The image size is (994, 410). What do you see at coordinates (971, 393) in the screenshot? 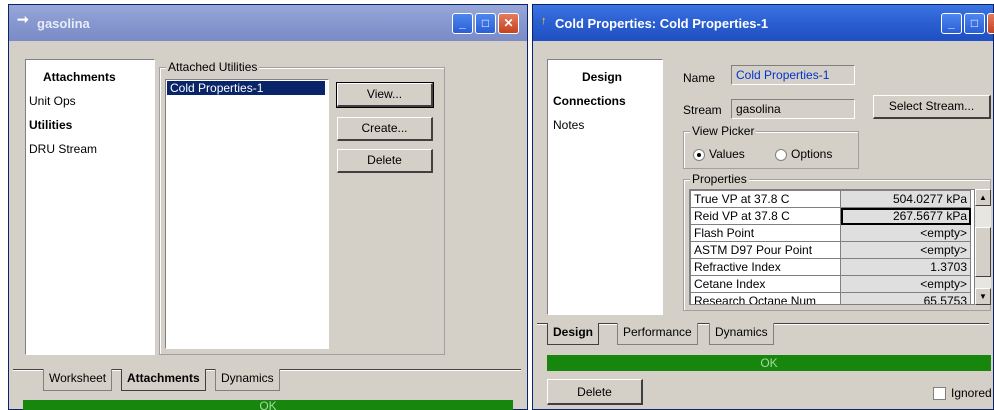
I see `ignored-label: Ignored` at bounding box center [971, 393].